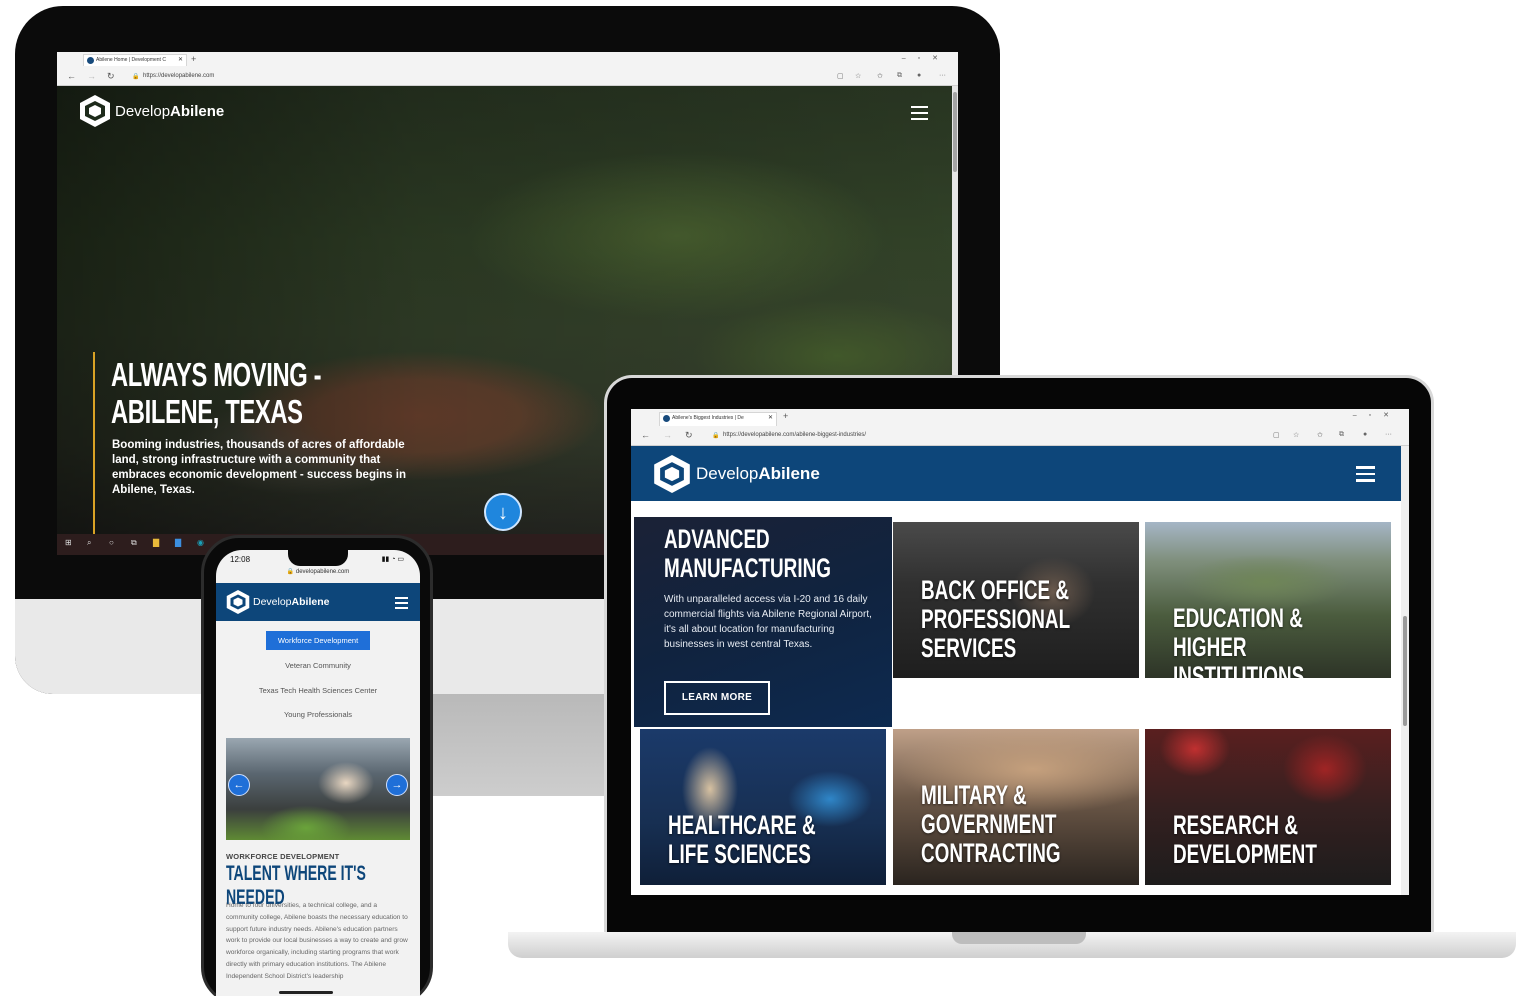 The height and width of the screenshot is (996, 1516). What do you see at coordinates (306, 992) in the screenshot?
I see `home-indicator` at bounding box center [306, 992].